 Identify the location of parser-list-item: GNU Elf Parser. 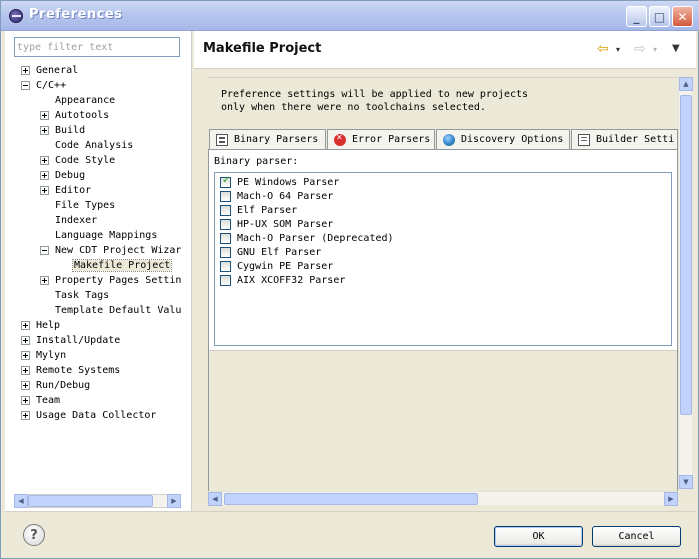
(270, 252).